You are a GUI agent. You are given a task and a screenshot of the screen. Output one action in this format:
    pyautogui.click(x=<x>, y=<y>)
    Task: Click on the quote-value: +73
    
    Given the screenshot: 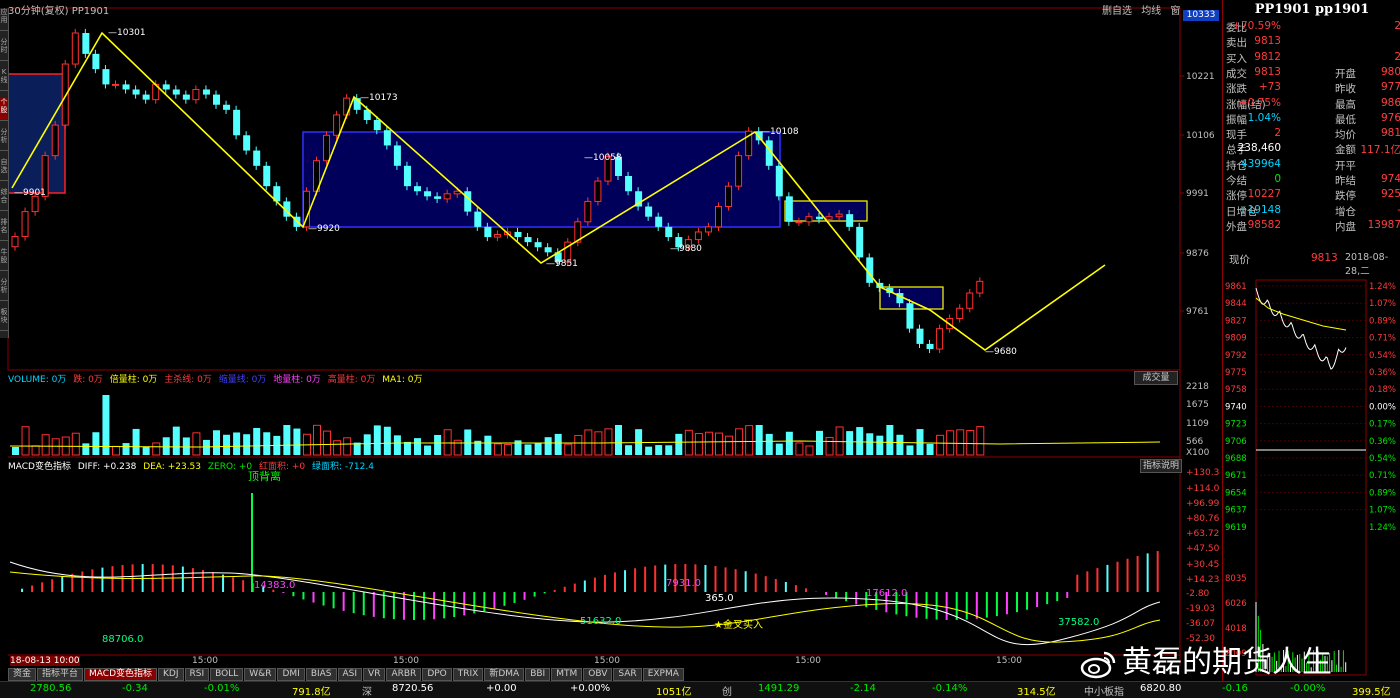 What is the action you would take?
    pyautogui.click(x=1269, y=87)
    